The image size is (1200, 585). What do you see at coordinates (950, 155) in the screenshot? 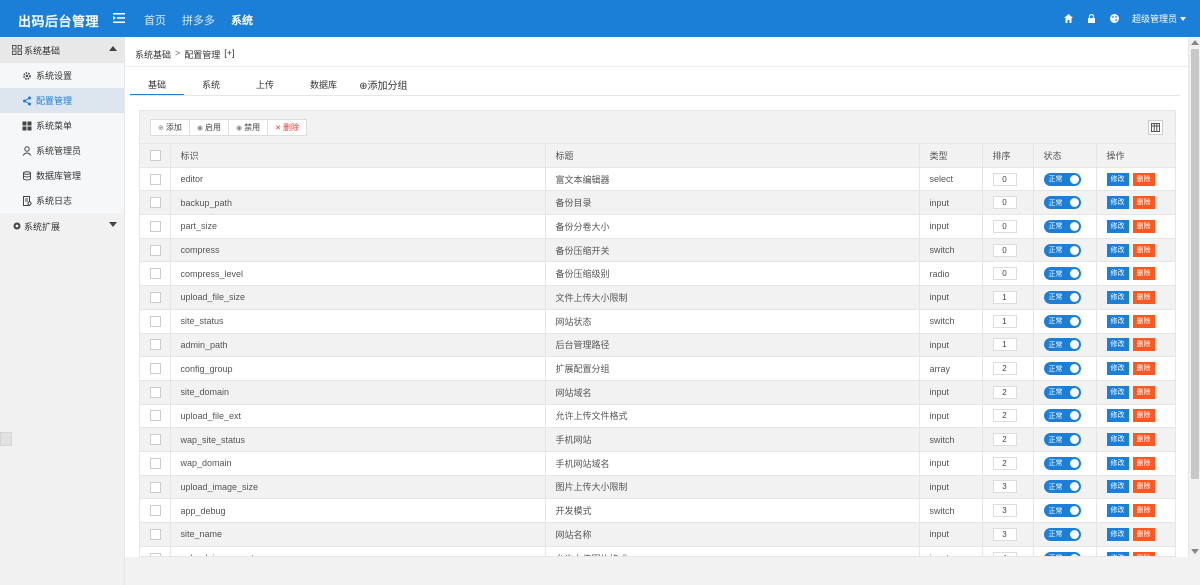
I see `column-header-type: 类型` at bounding box center [950, 155].